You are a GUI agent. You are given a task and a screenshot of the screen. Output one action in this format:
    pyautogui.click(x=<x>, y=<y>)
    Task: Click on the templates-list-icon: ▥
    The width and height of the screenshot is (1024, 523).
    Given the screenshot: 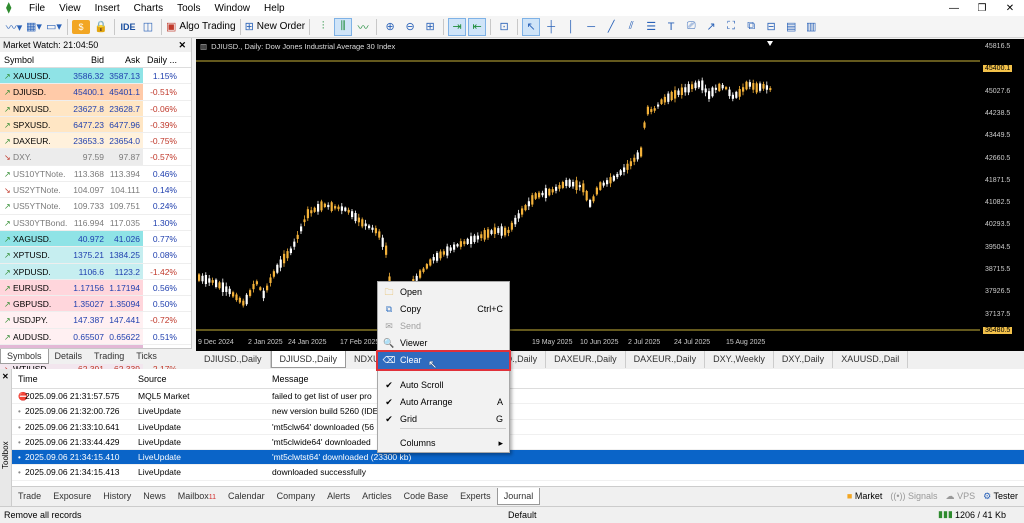 What is the action you would take?
    pyautogui.click(x=811, y=27)
    